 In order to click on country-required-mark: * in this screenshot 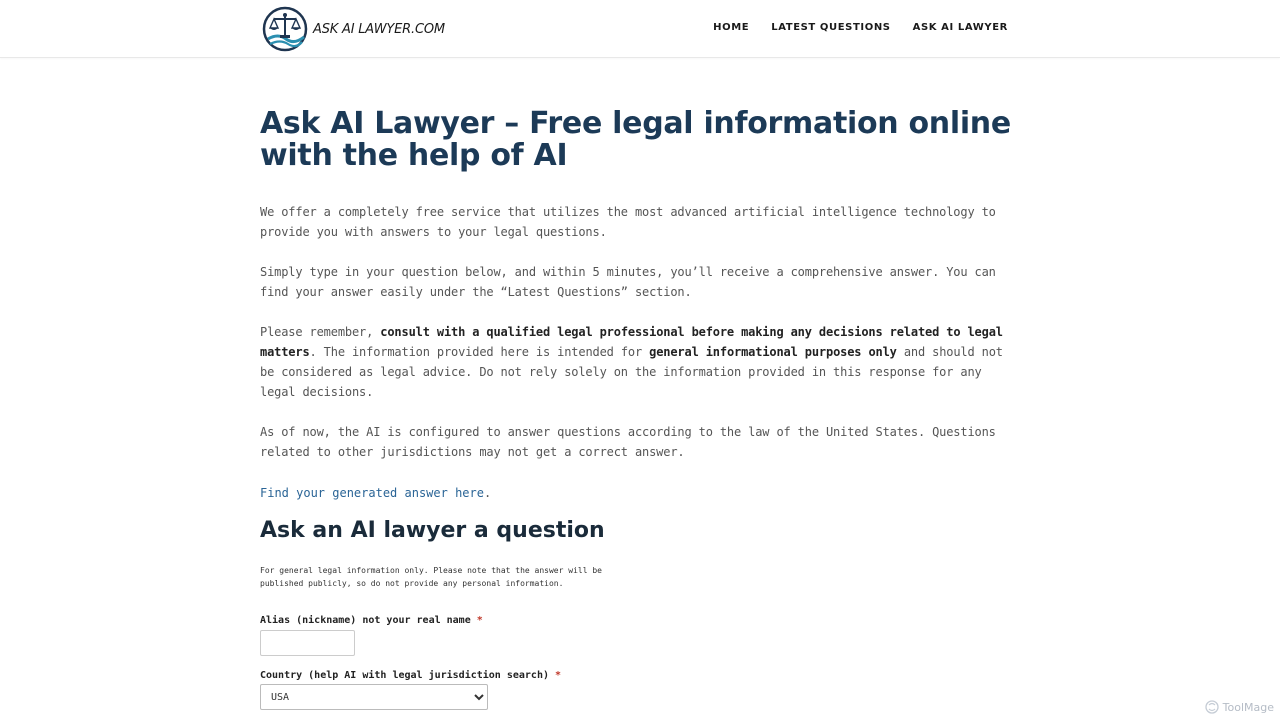, I will do `click(558, 675)`.